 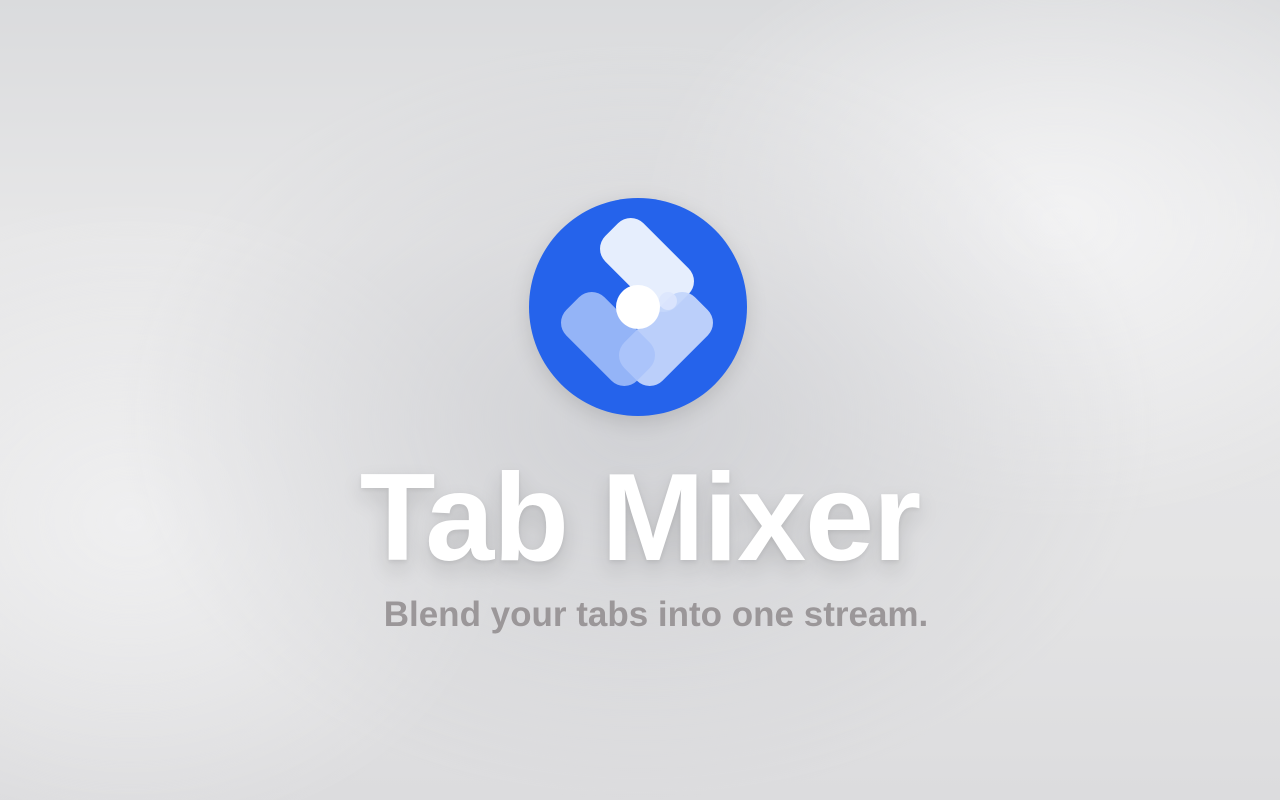 What do you see at coordinates (638, 307) in the screenshot?
I see `tab-mixer-logo-icon` at bounding box center [638, 307].